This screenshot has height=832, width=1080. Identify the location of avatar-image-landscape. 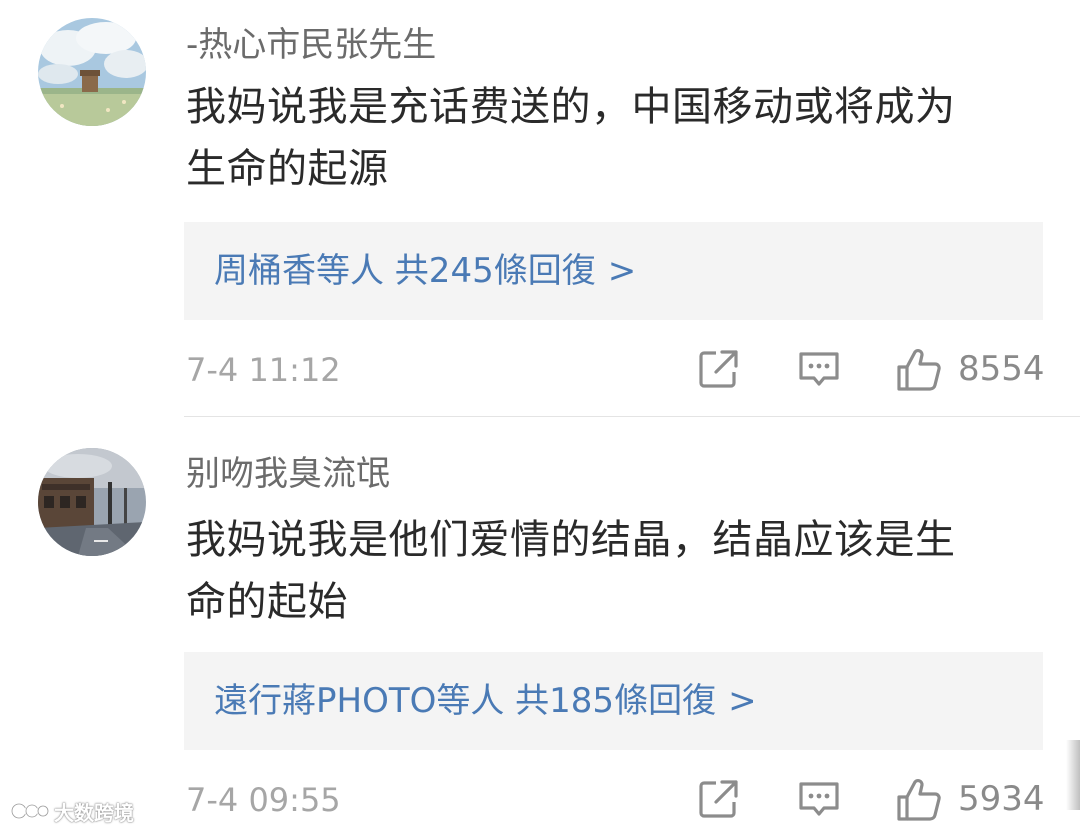
(92, 72).